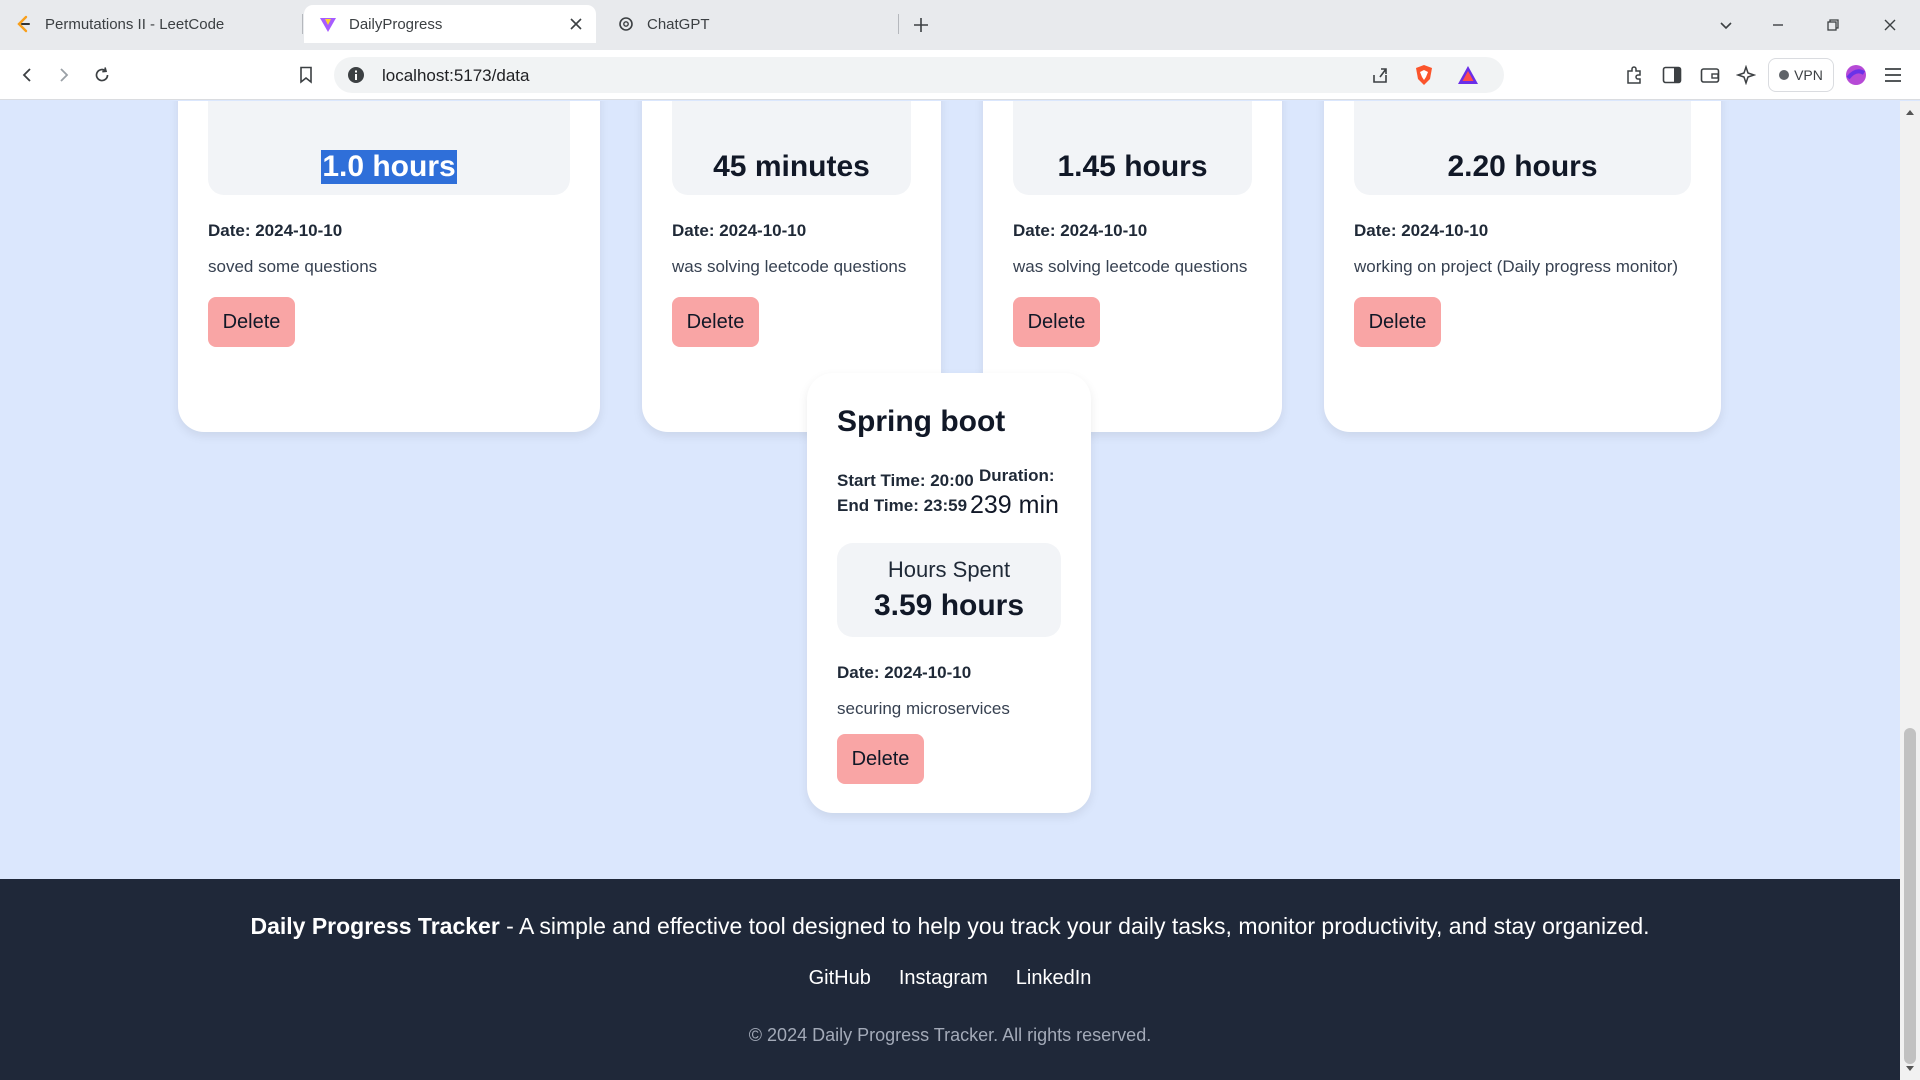 The width and height of the screenshot is (1920, 1080). Describe the element at coordinates (64, 75) in the screenshot. I see `forward-icon` at that location.